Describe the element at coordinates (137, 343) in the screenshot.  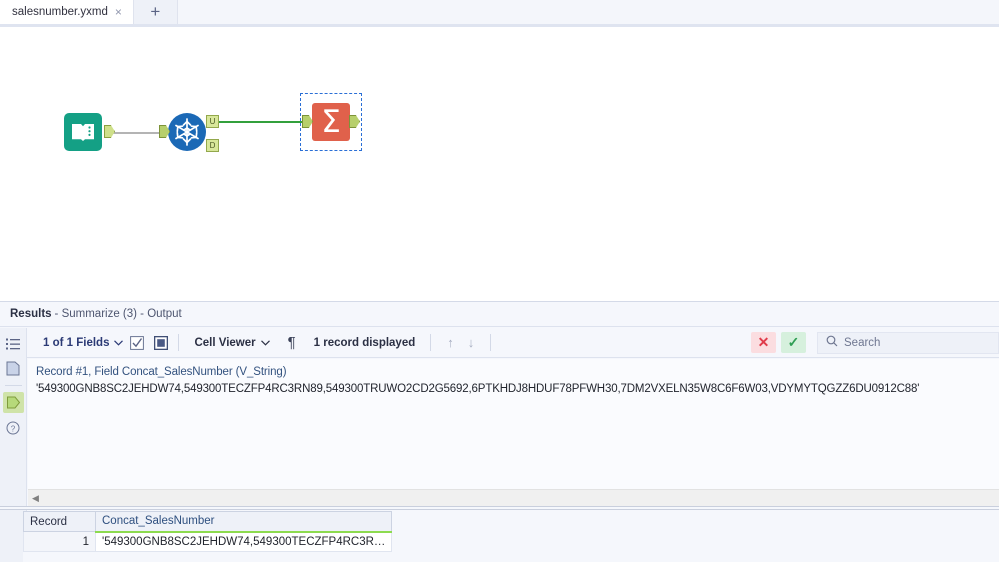
I see `select-all-icon` at that location.